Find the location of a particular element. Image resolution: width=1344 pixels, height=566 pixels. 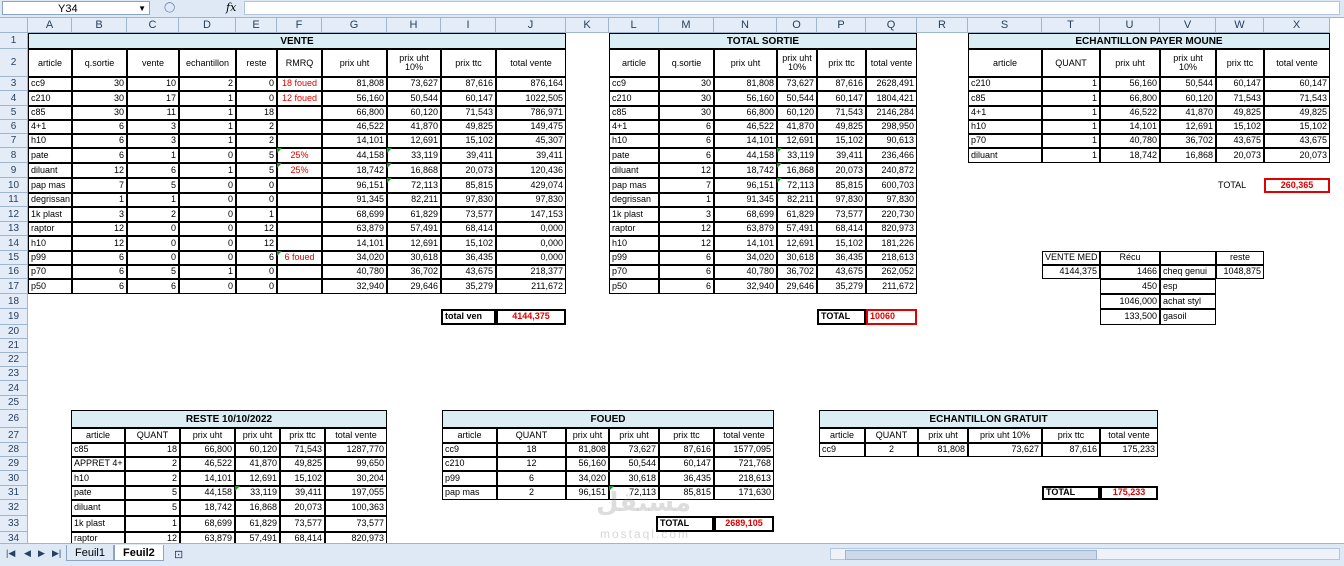

vente-total-label: total ven is located at coordinates (468, 317).